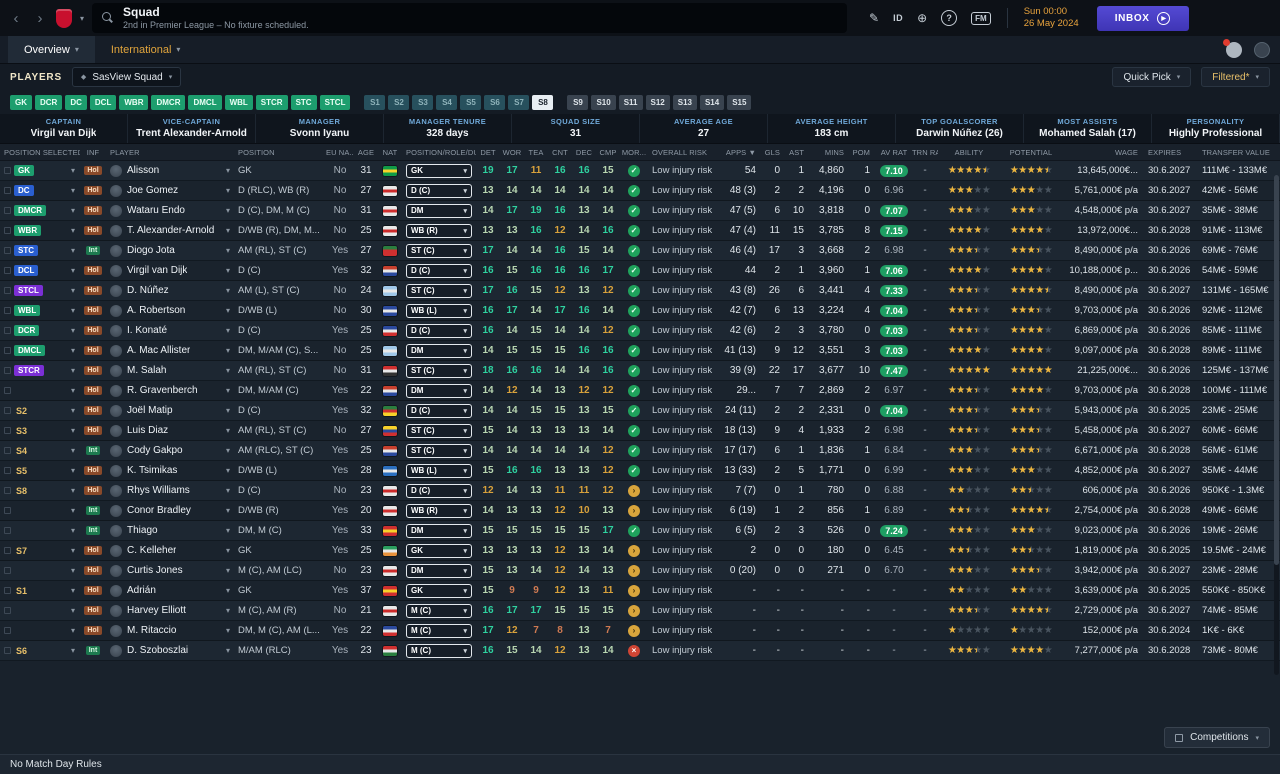  I want to click on sub-slot-s10: S10, so click(603, 102).